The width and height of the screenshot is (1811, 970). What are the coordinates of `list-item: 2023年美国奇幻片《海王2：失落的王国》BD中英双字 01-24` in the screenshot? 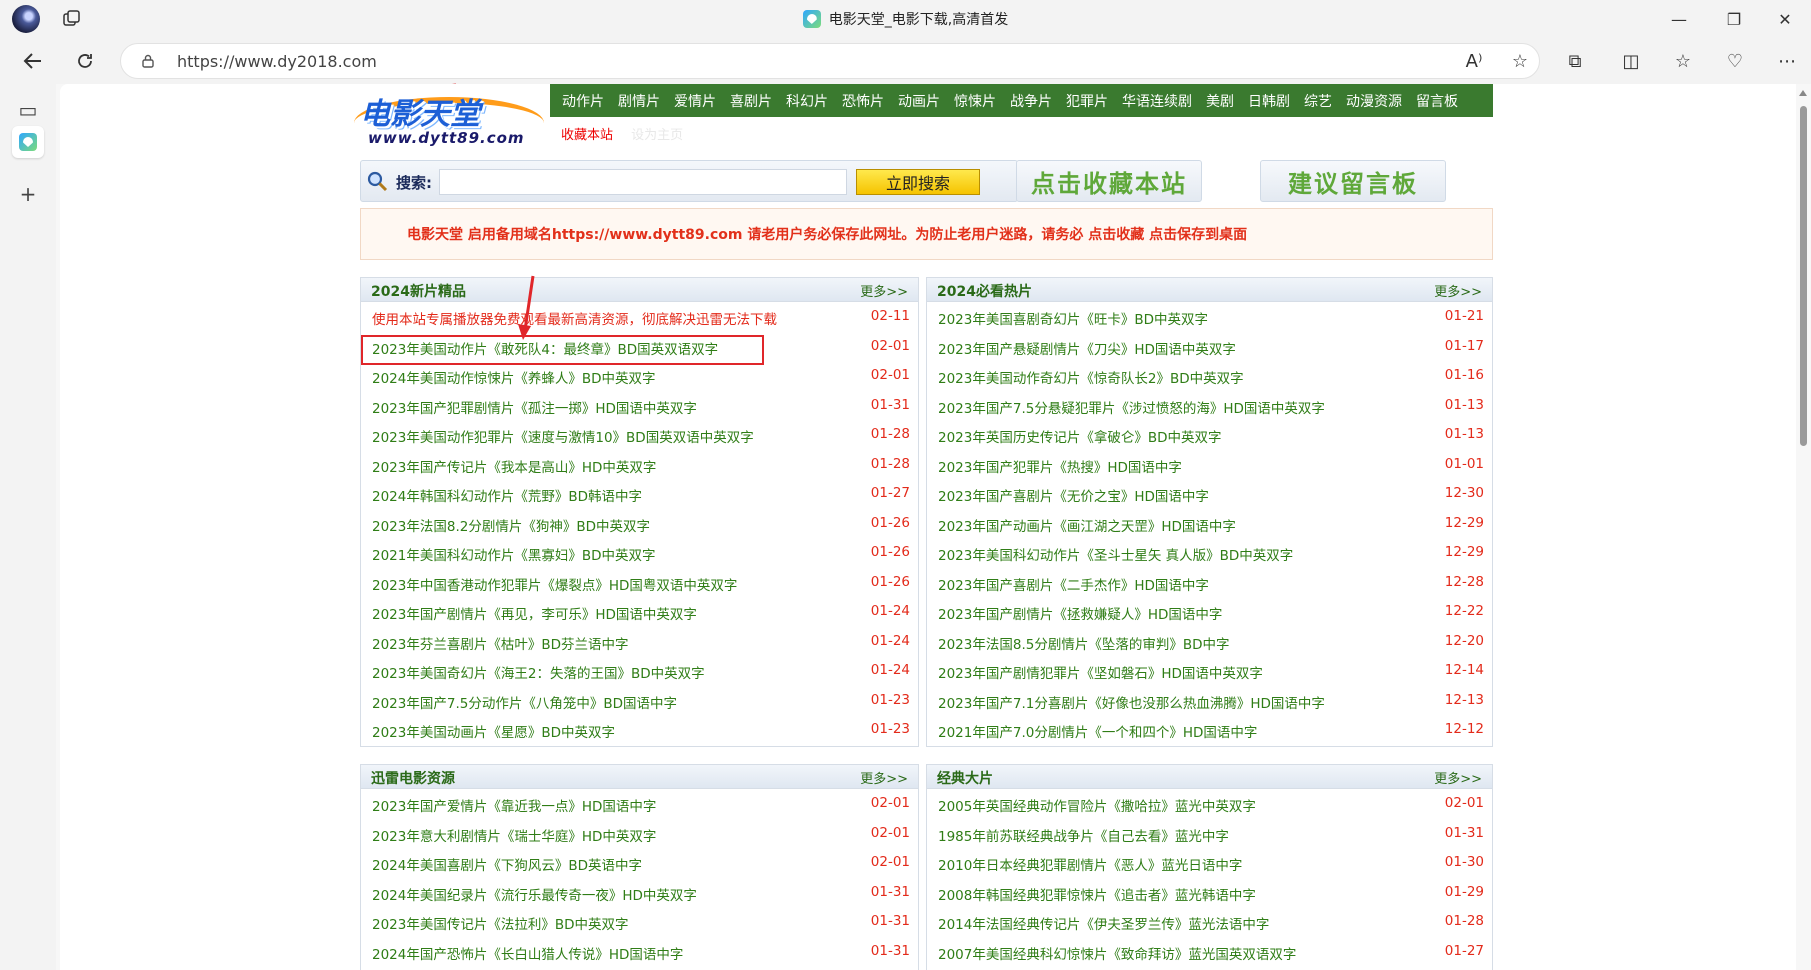 It's located at (639, 671).